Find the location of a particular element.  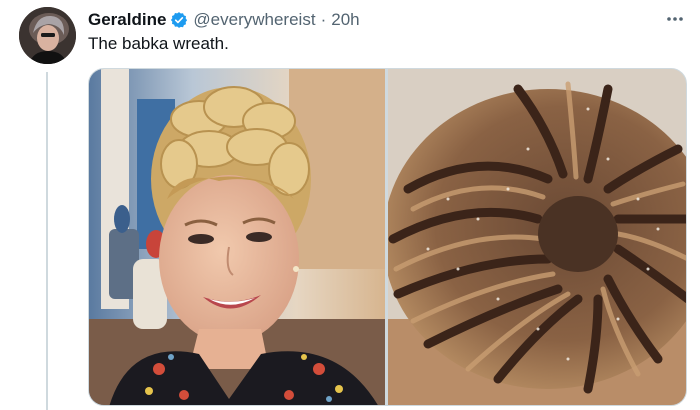

verified-badge-icon is located at coordinates (179, 20).